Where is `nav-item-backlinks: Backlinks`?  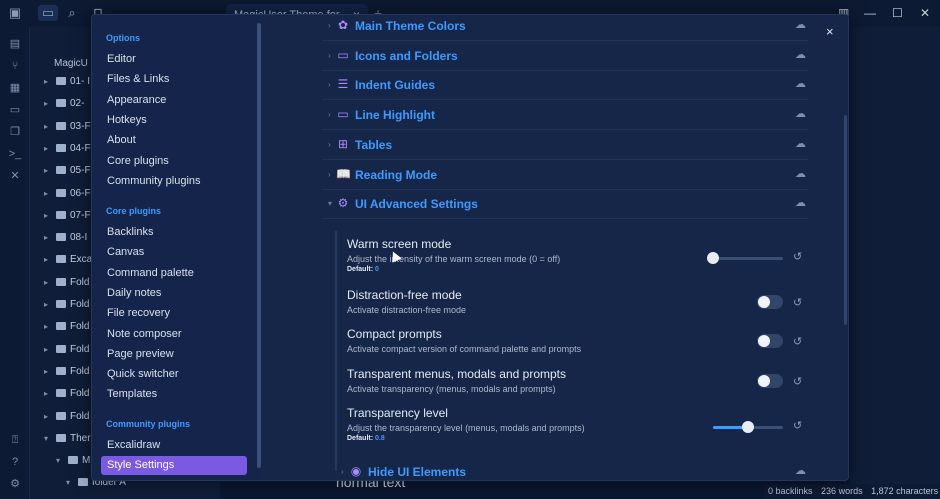 nav-item-backlinks: Backlinks is located at coordinates (174, 232).